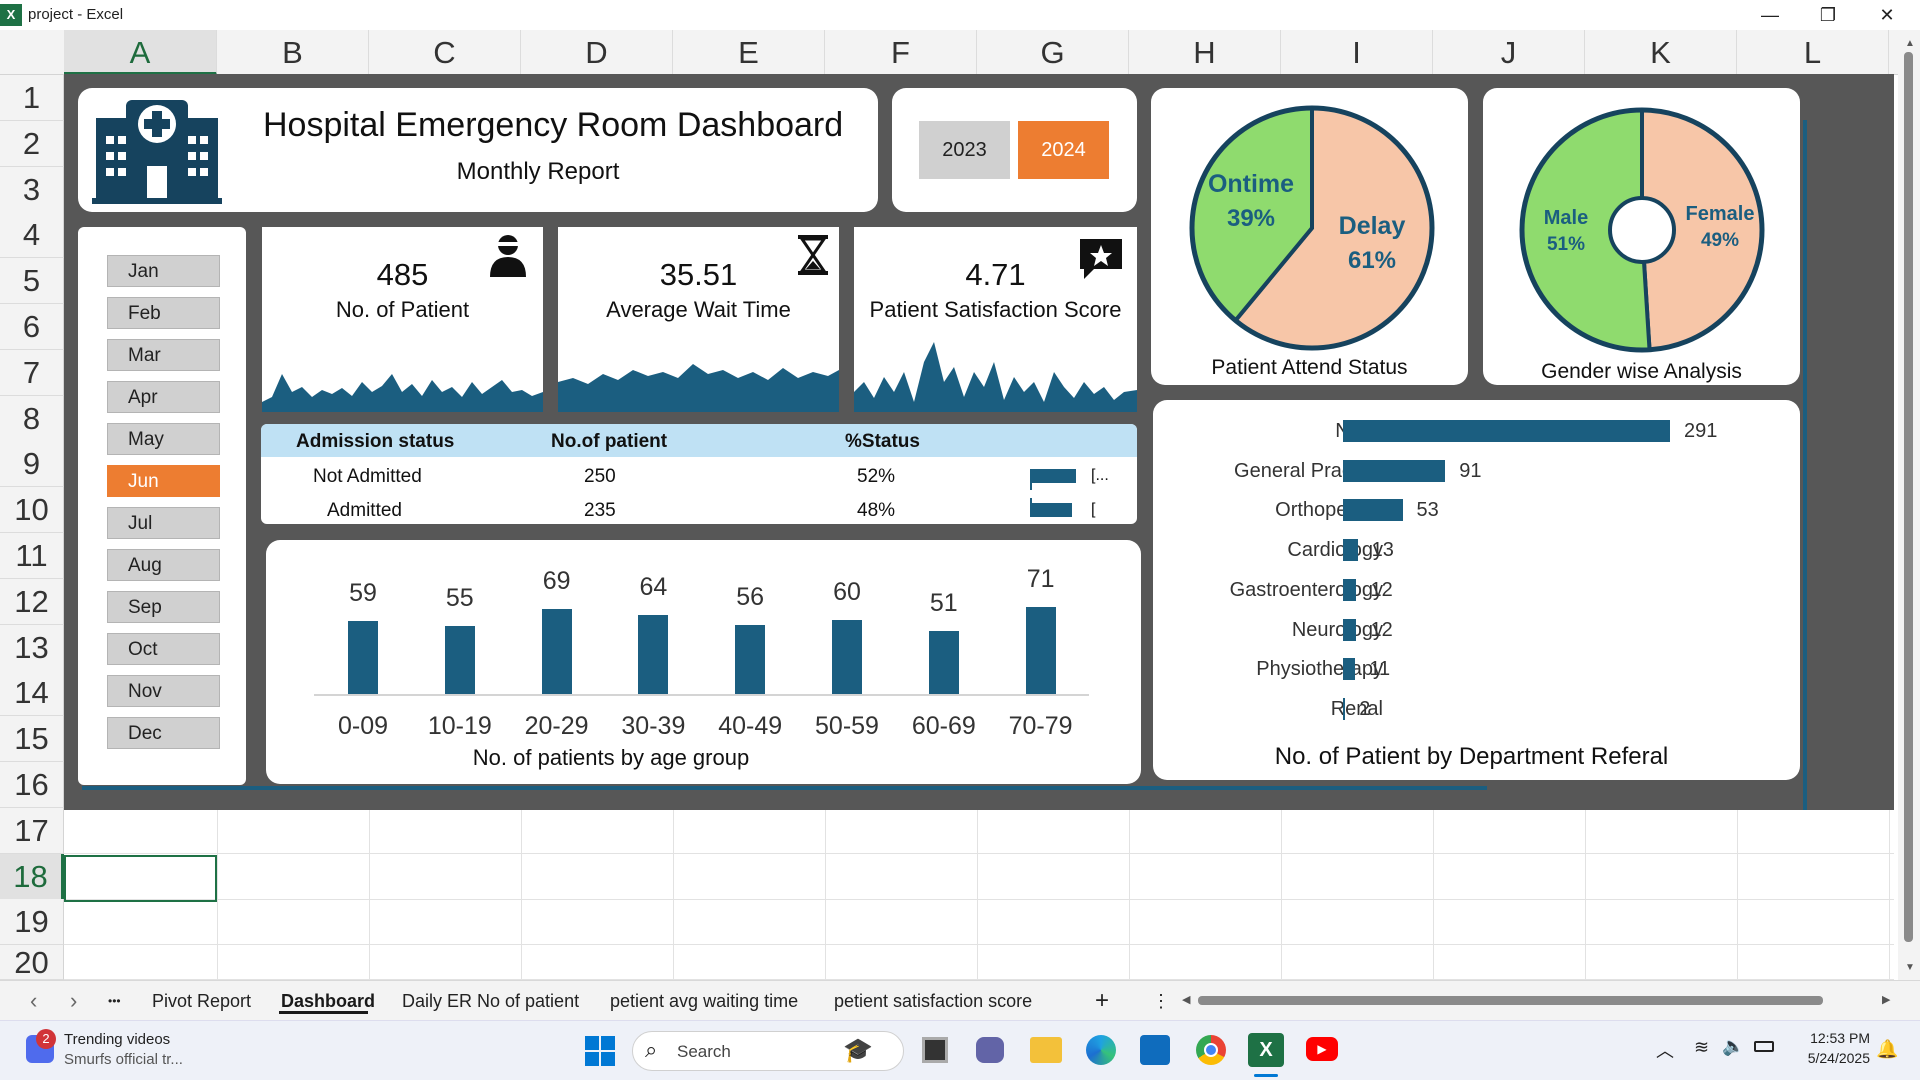  What do you see at coordinates (1309, 367) in the screenshot?
I see `chart-title: Patient Attend Status` at bounding box center [1309, 367].